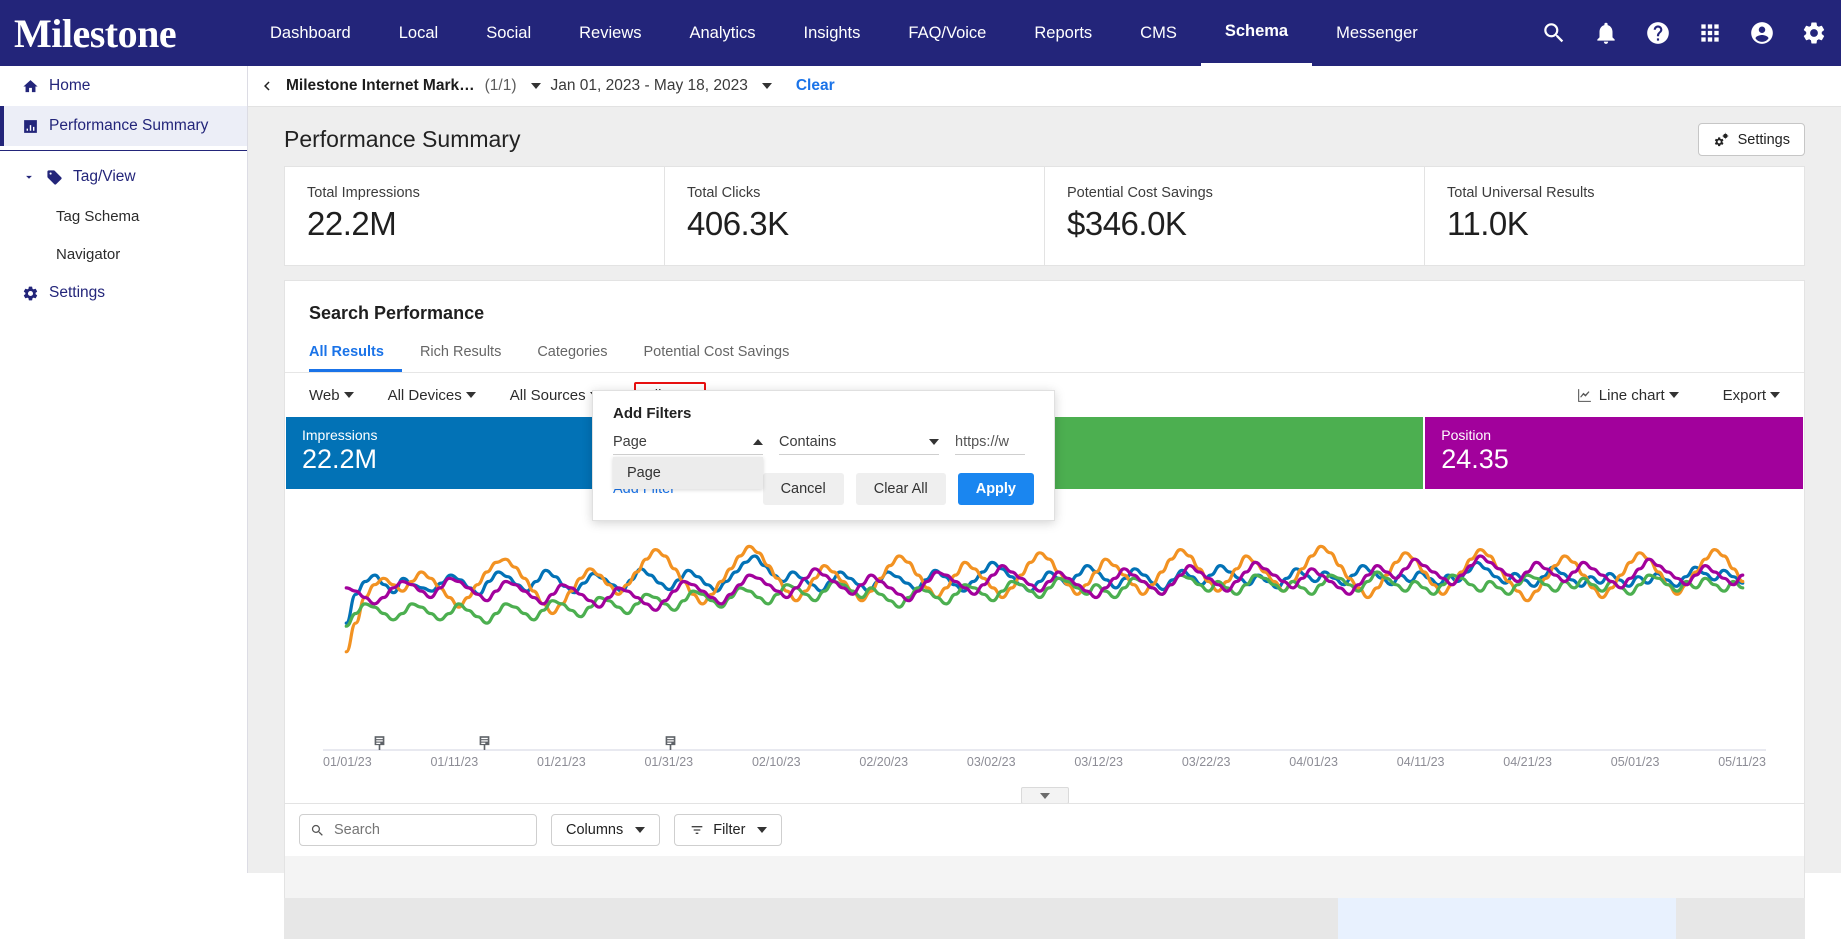 The width and height of the screenshot is (1841, 939). What do you see at coordinates (1763, 139) in the screenshot?
I see `settings-button-label: Settings` at bounding box center [1763, 139].